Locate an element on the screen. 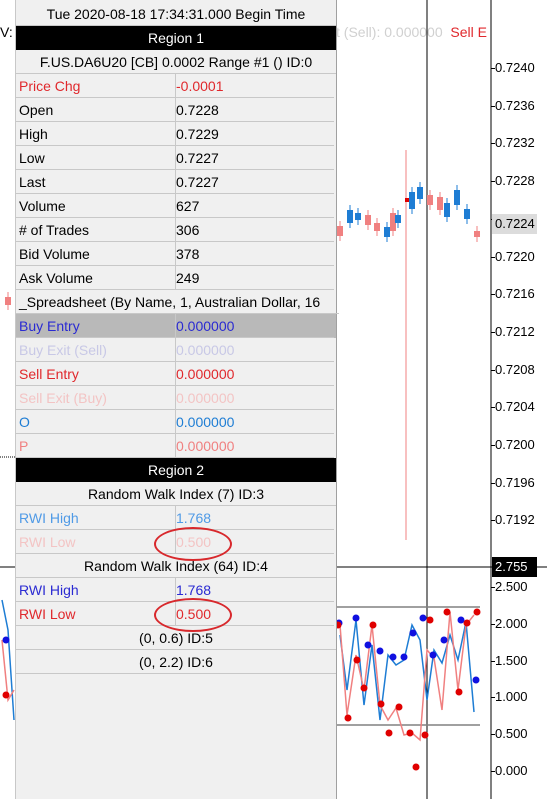 The height and width of the screenshot is (799, 547). data-row: Ask Volume 249 is located at coordinates (176, 278).